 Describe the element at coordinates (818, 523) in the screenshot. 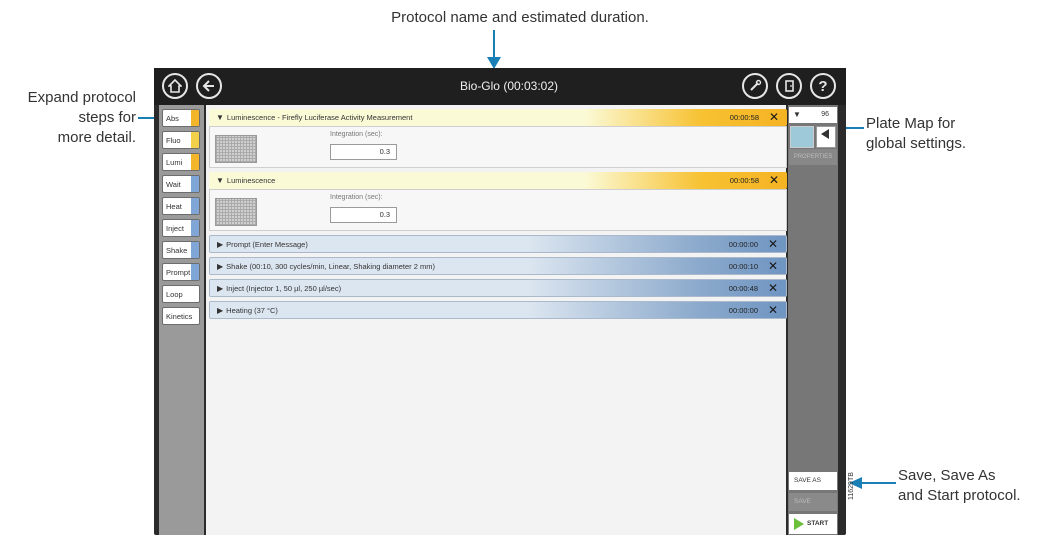

I see `start-label: START` at that location.